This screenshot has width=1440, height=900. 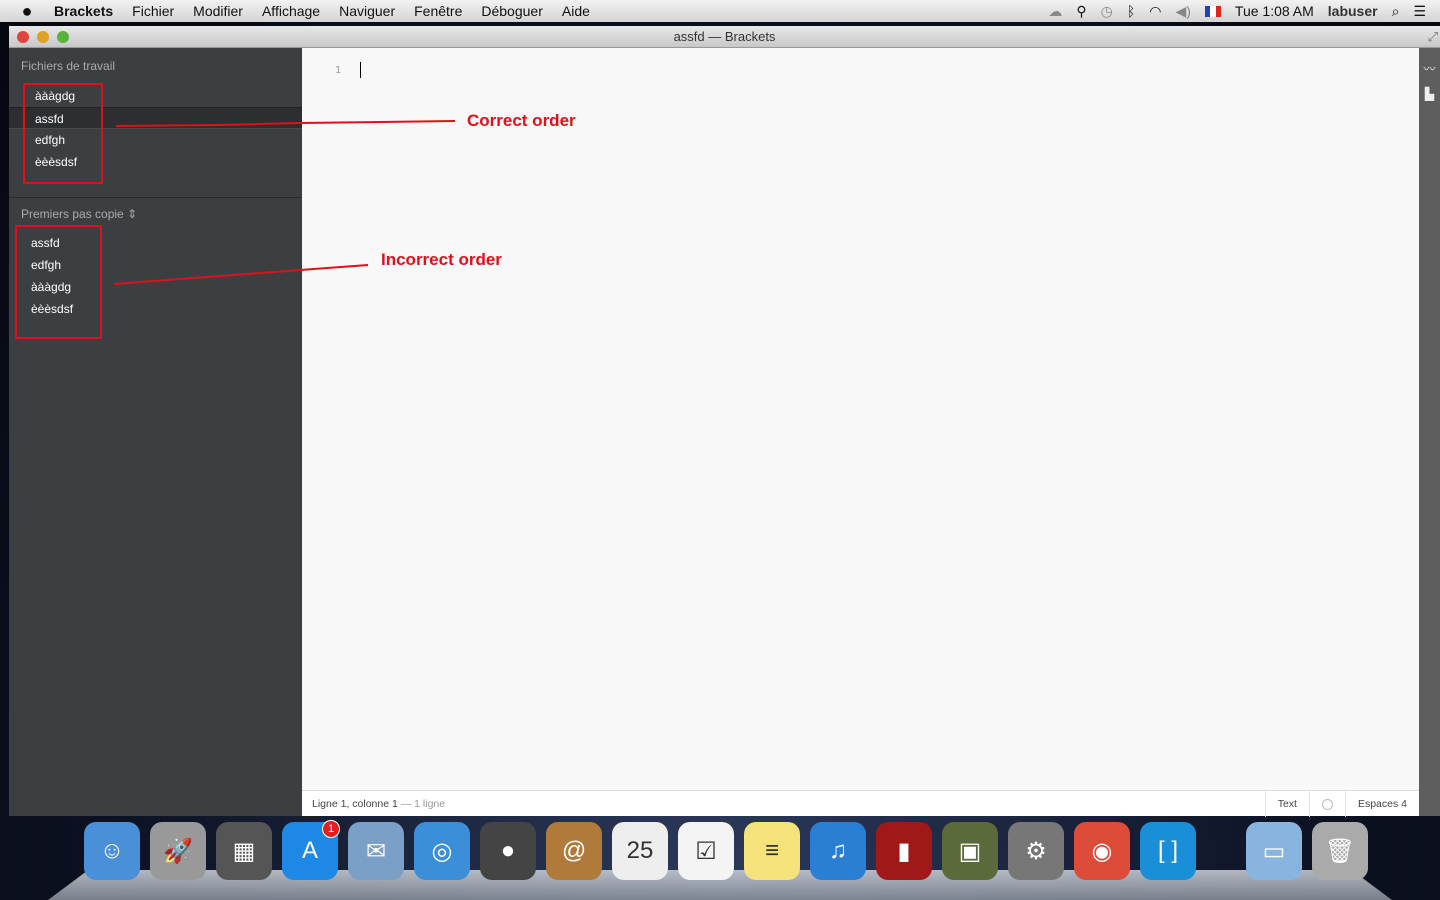 What do you see at coordinates (438, 11) in the screenshot?
I see `menu-fenetre: Fenêtre` at bounding box center [438, 11].